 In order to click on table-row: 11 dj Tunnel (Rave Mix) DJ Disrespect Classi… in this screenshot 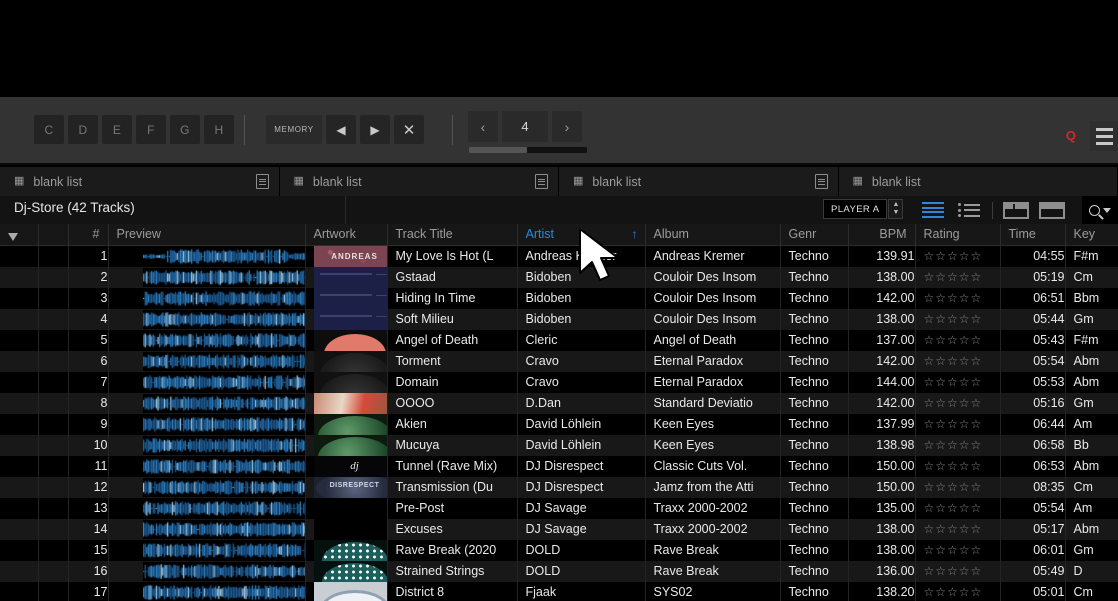, I will do `click(559, 466)`.